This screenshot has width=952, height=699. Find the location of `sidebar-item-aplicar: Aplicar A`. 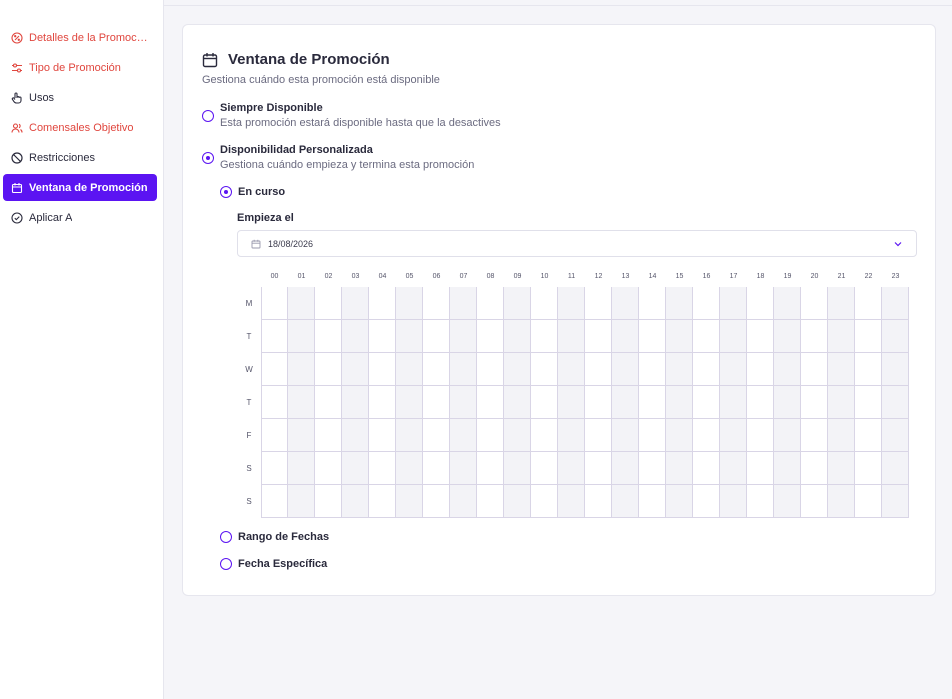

sidebar-item-aplicar: Aplicar A is located at coordinates (80, 217).